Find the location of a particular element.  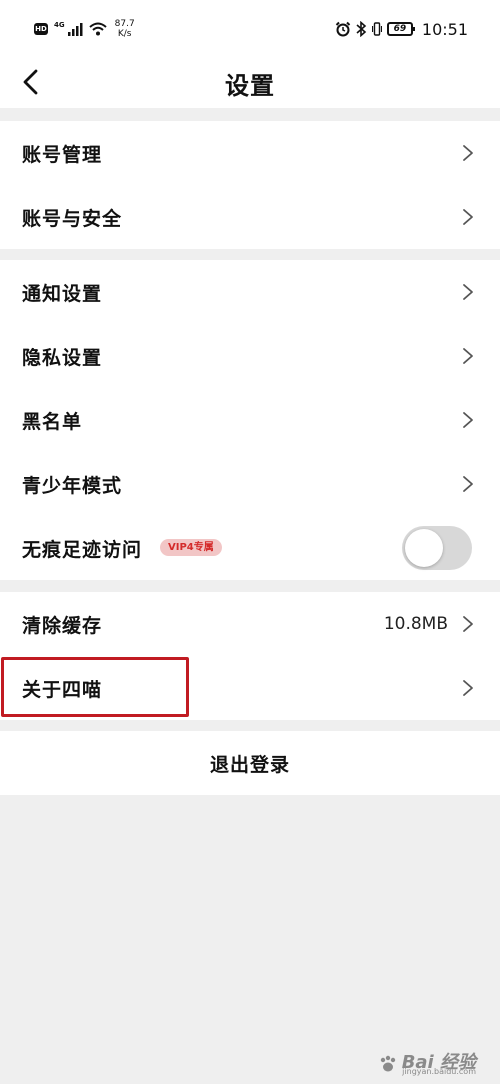

status-right: 69 10:51 is located at coordinates (401, 29).